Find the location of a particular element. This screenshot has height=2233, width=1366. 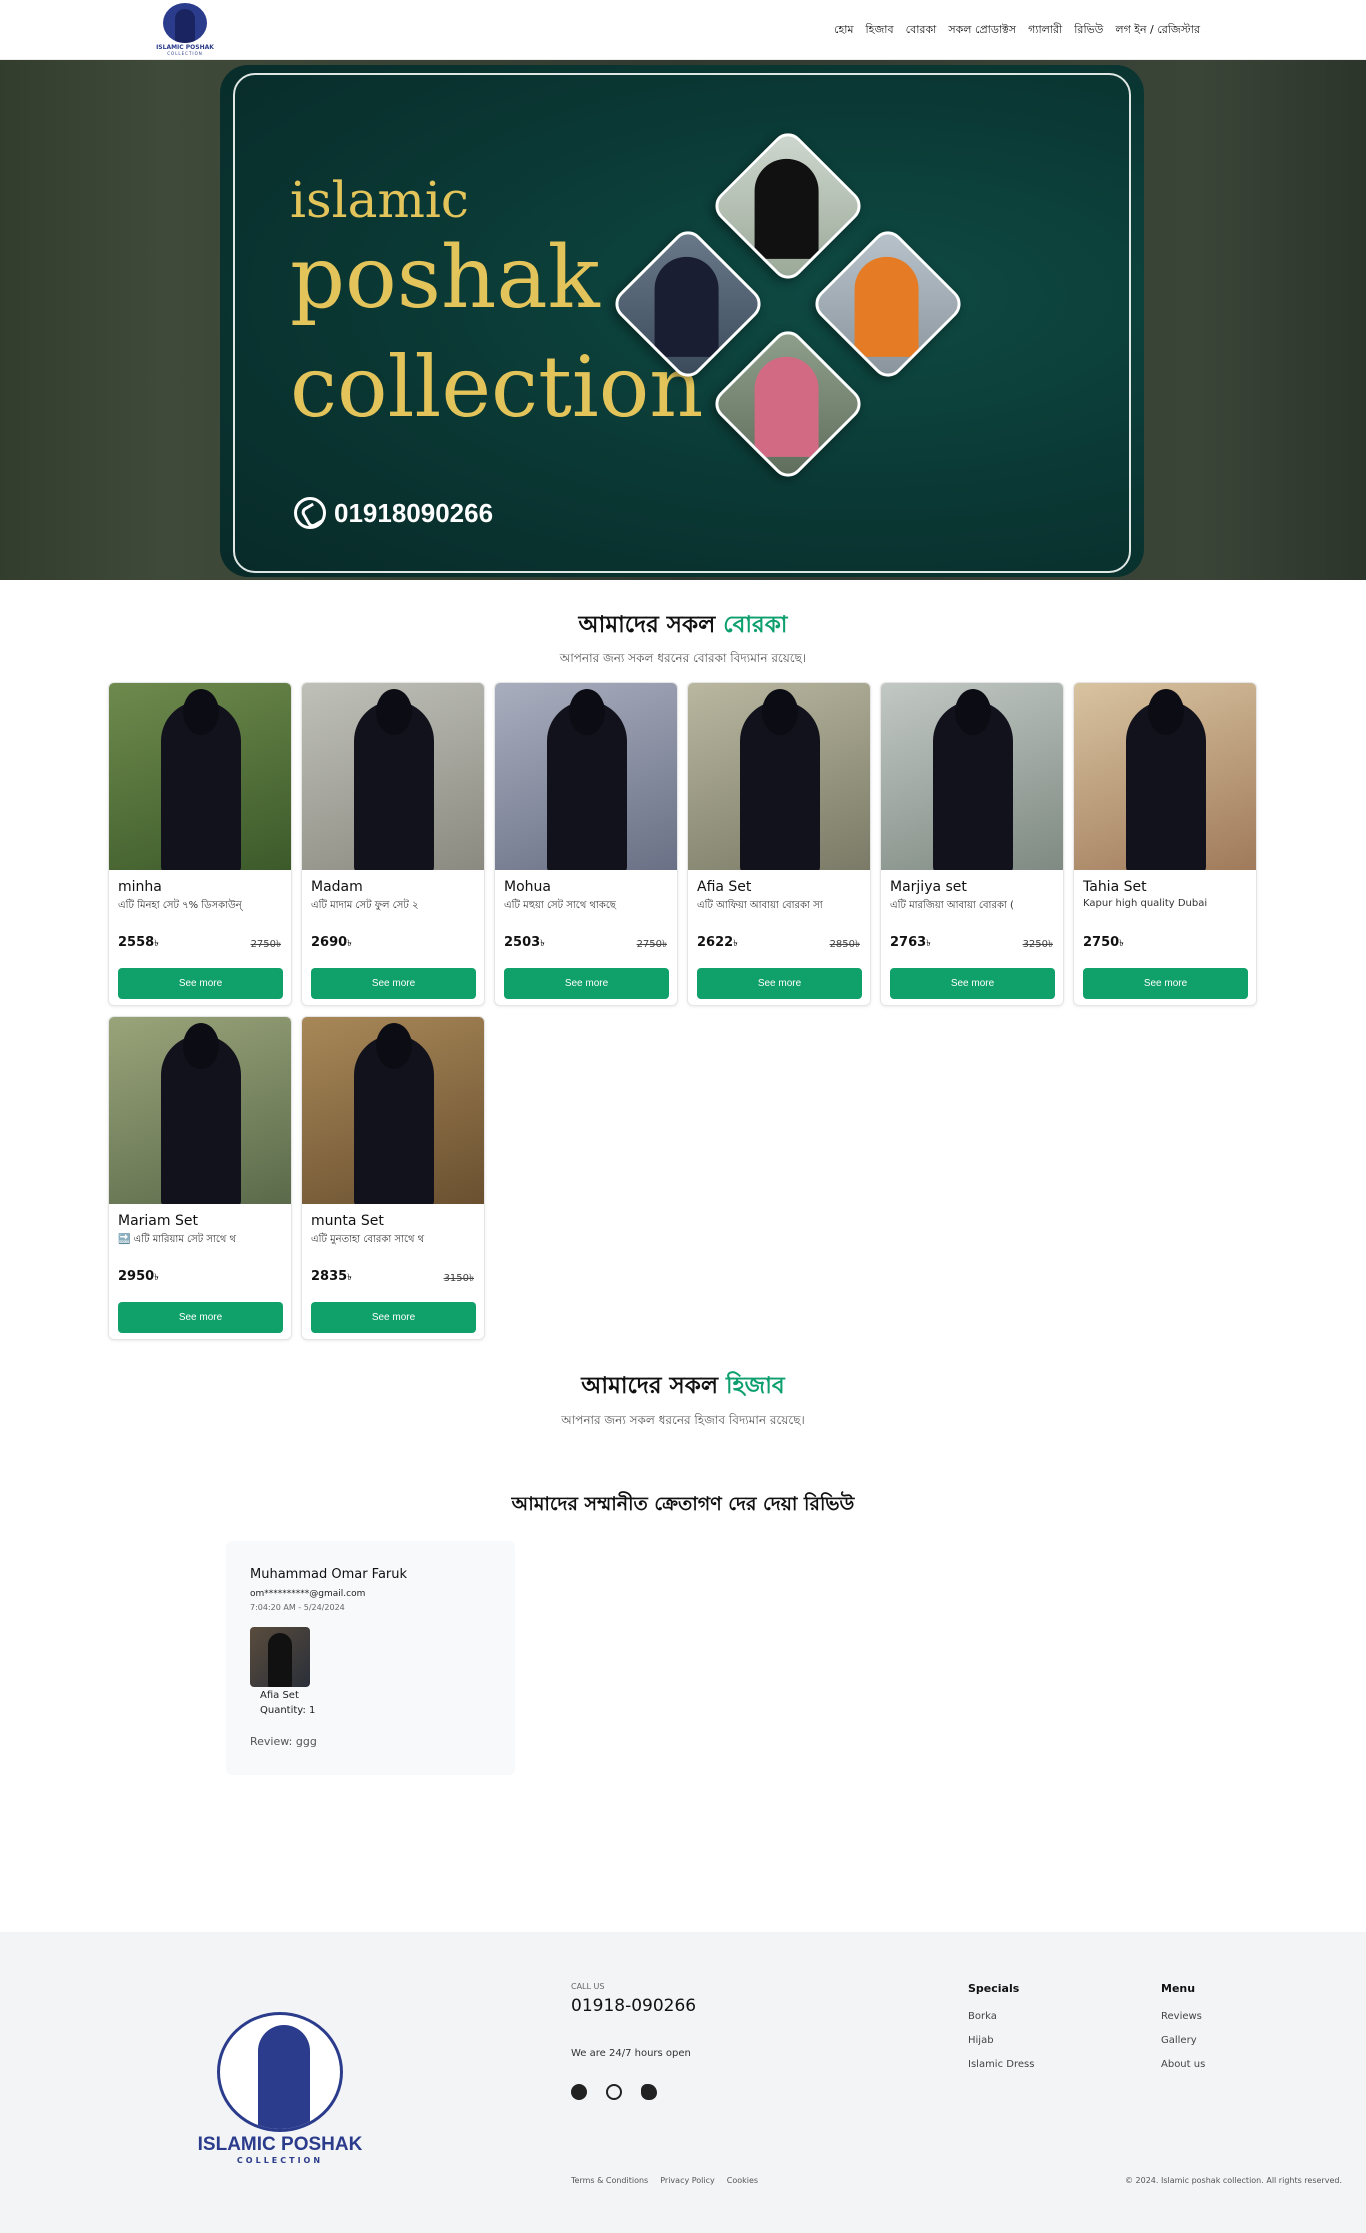

footer-call-us-label: CALL US is located at coordinates (588, 1986).